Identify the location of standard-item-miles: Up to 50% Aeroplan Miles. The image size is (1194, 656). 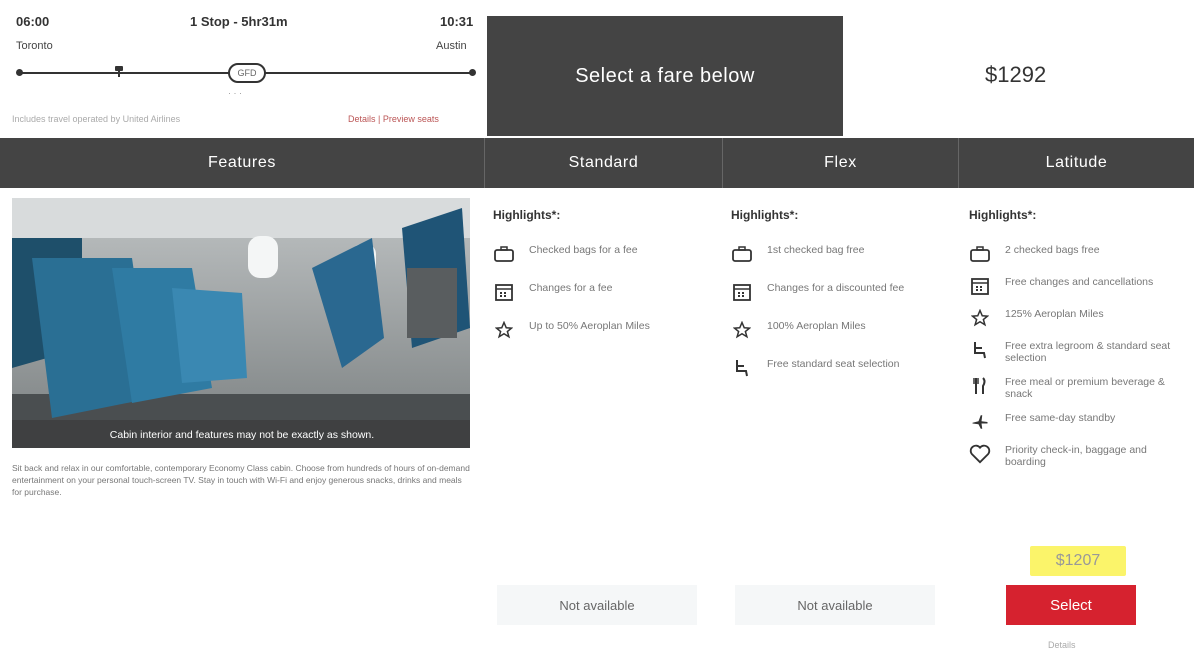
(603, 330).